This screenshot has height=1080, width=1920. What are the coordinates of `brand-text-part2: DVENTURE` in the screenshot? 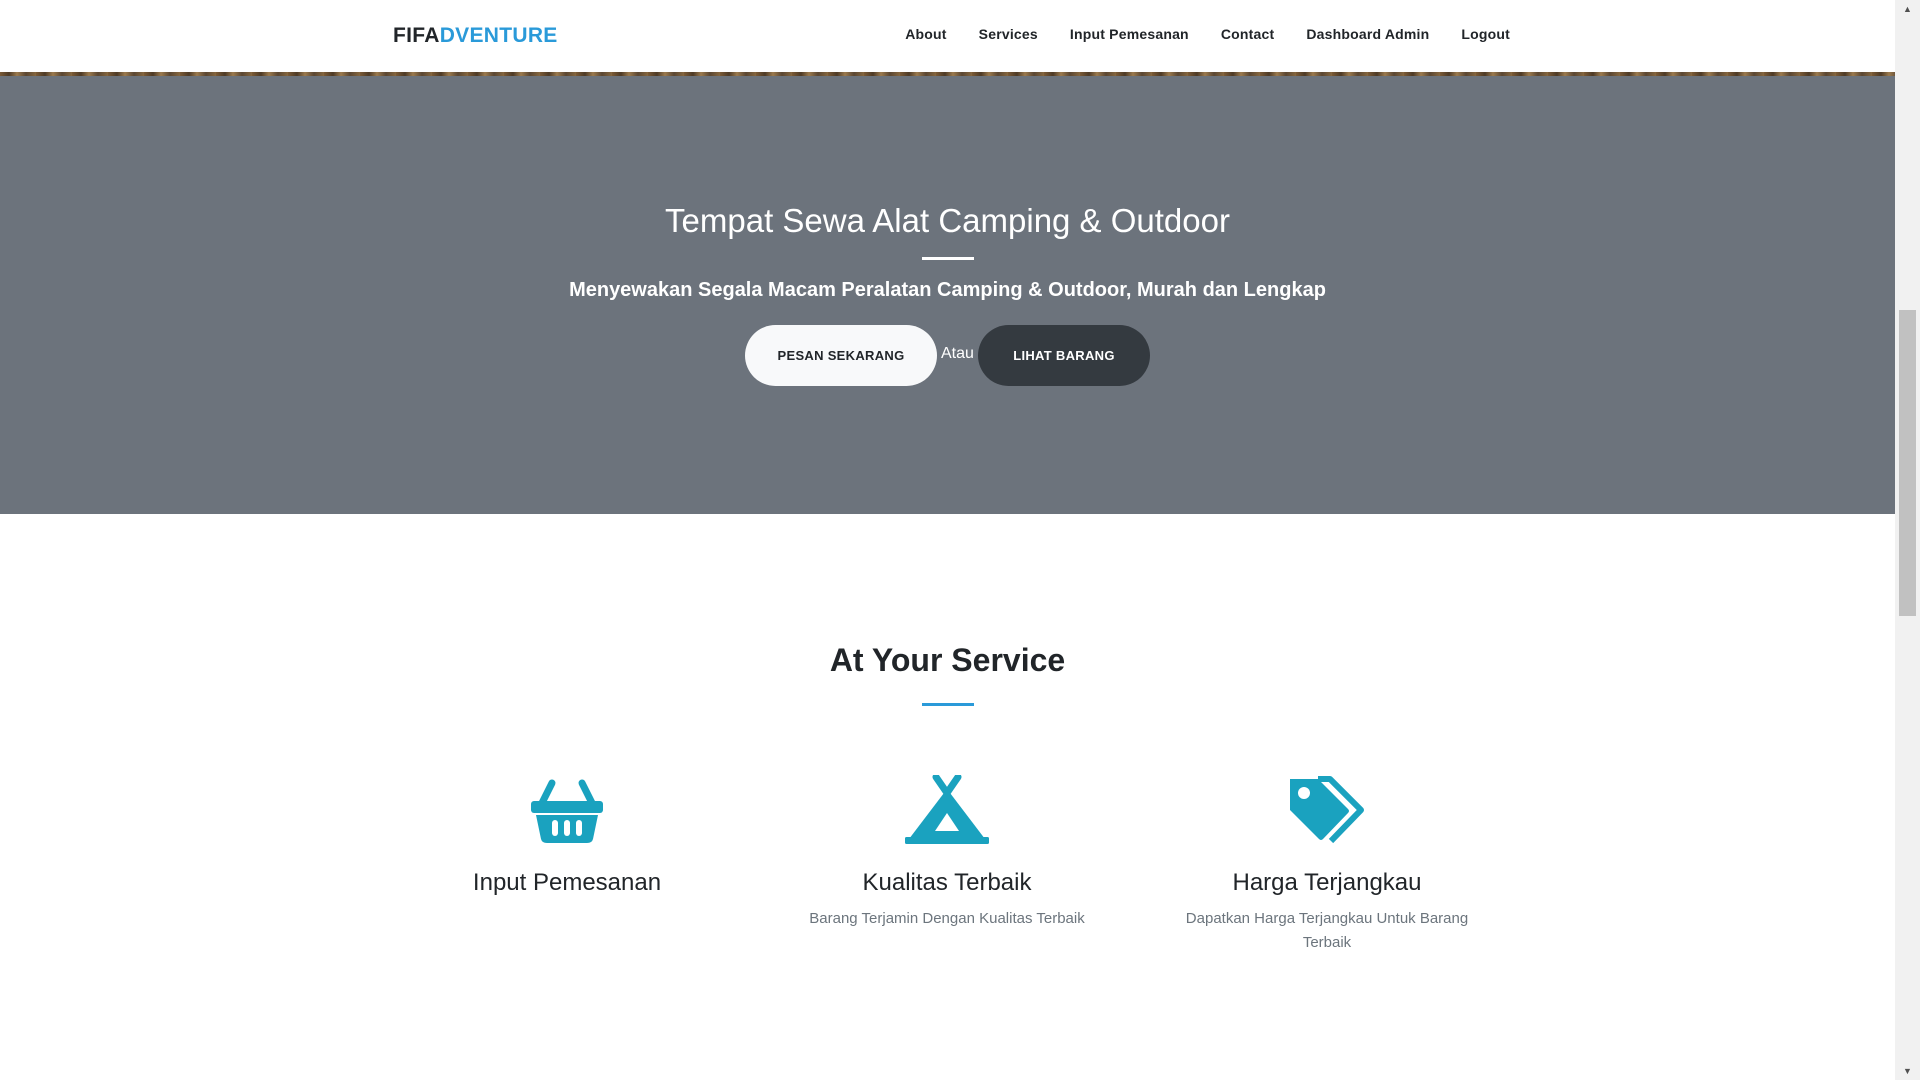 It's located at (498, 35).